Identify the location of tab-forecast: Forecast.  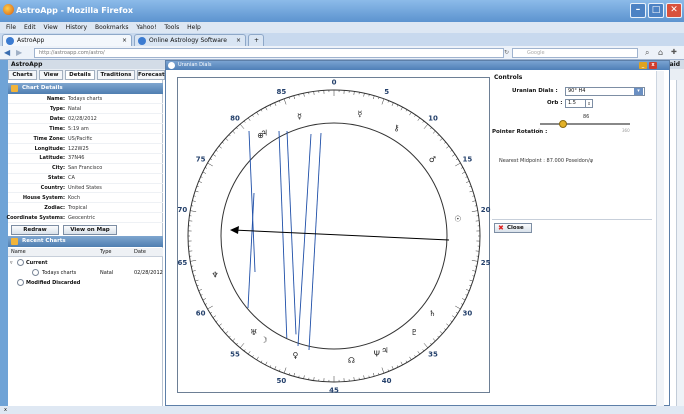
(151, 75).